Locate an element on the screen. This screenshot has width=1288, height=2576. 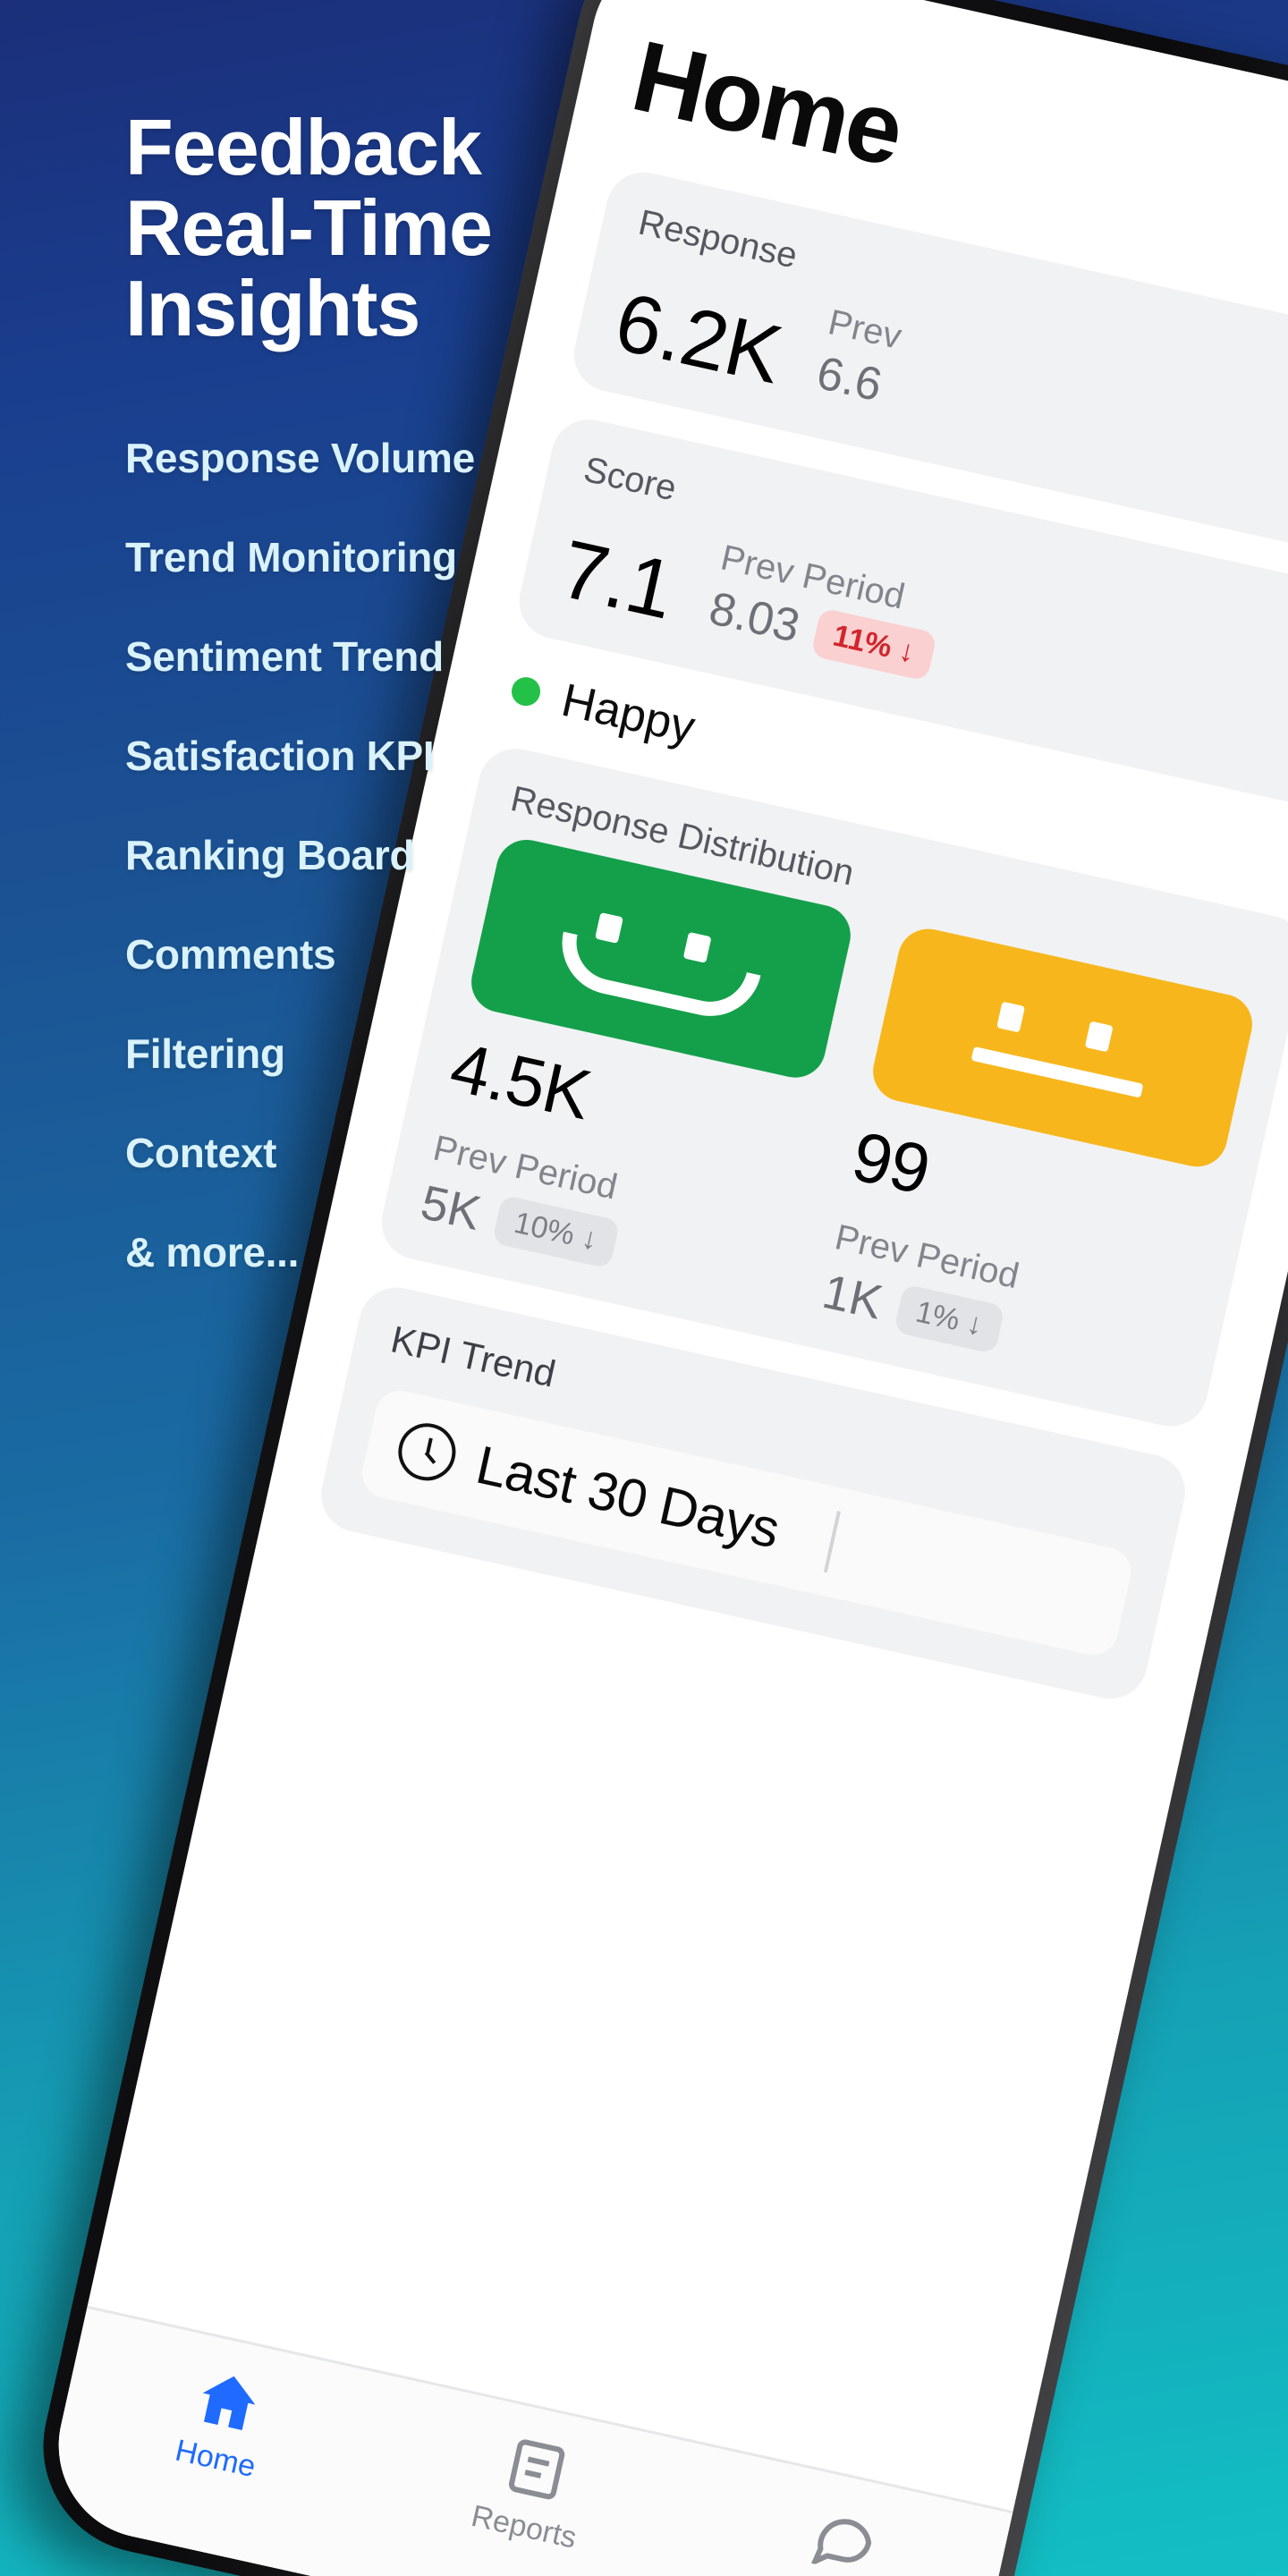
feature-item-filtering: Filtering is located at coordinates (205, 1054).